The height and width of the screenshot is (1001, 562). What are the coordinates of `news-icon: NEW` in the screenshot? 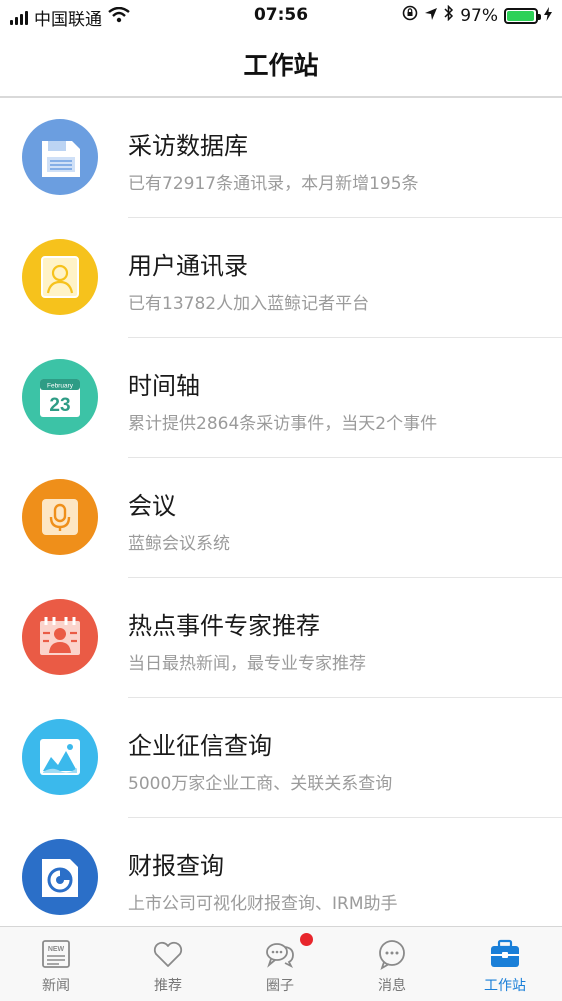 It's located at (56, 954).